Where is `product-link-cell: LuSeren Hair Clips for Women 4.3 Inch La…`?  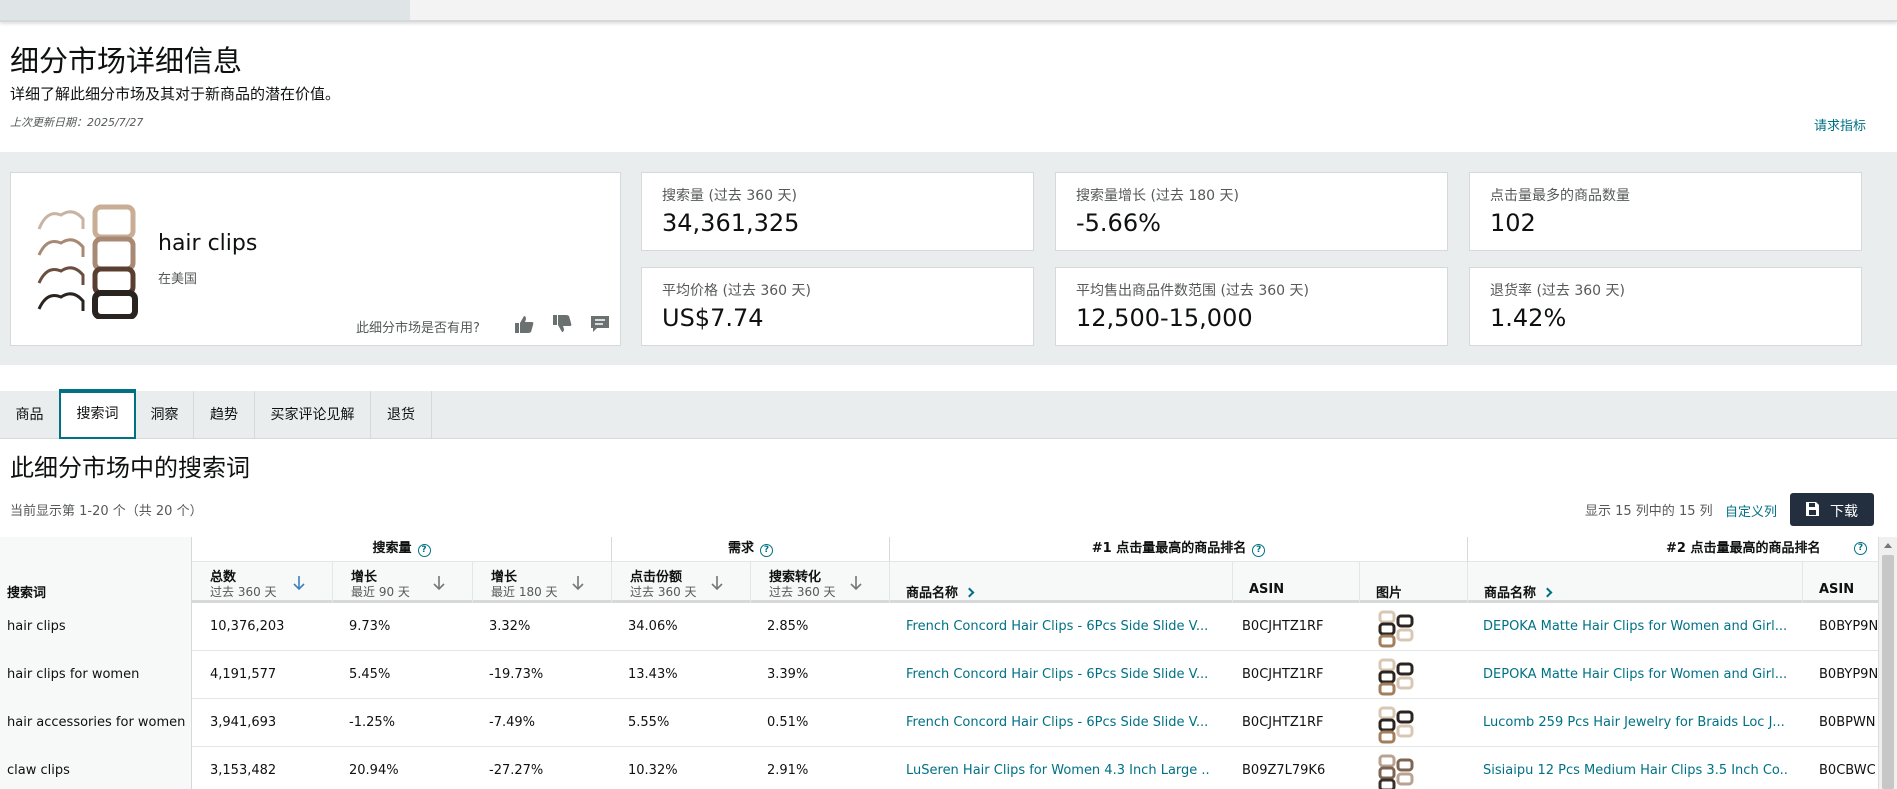
product-link-cell: LuSeren Hair Clips for Women 4.3 Inch La… is located at coordinates (1058, 768).